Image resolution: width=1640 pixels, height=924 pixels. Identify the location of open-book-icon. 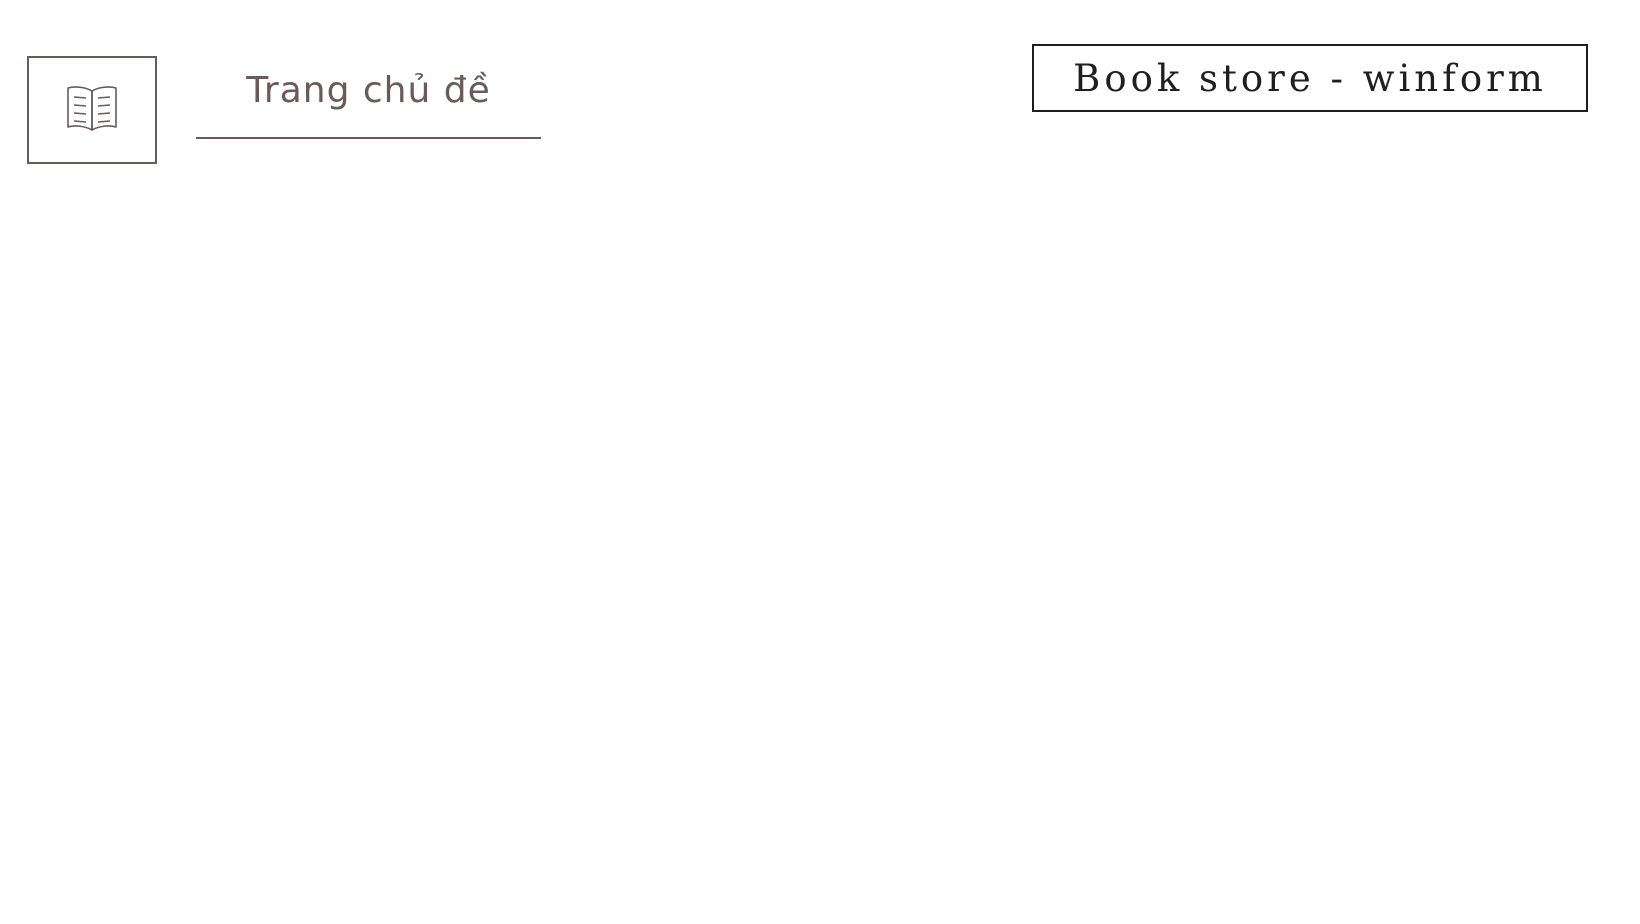
(92, 110).